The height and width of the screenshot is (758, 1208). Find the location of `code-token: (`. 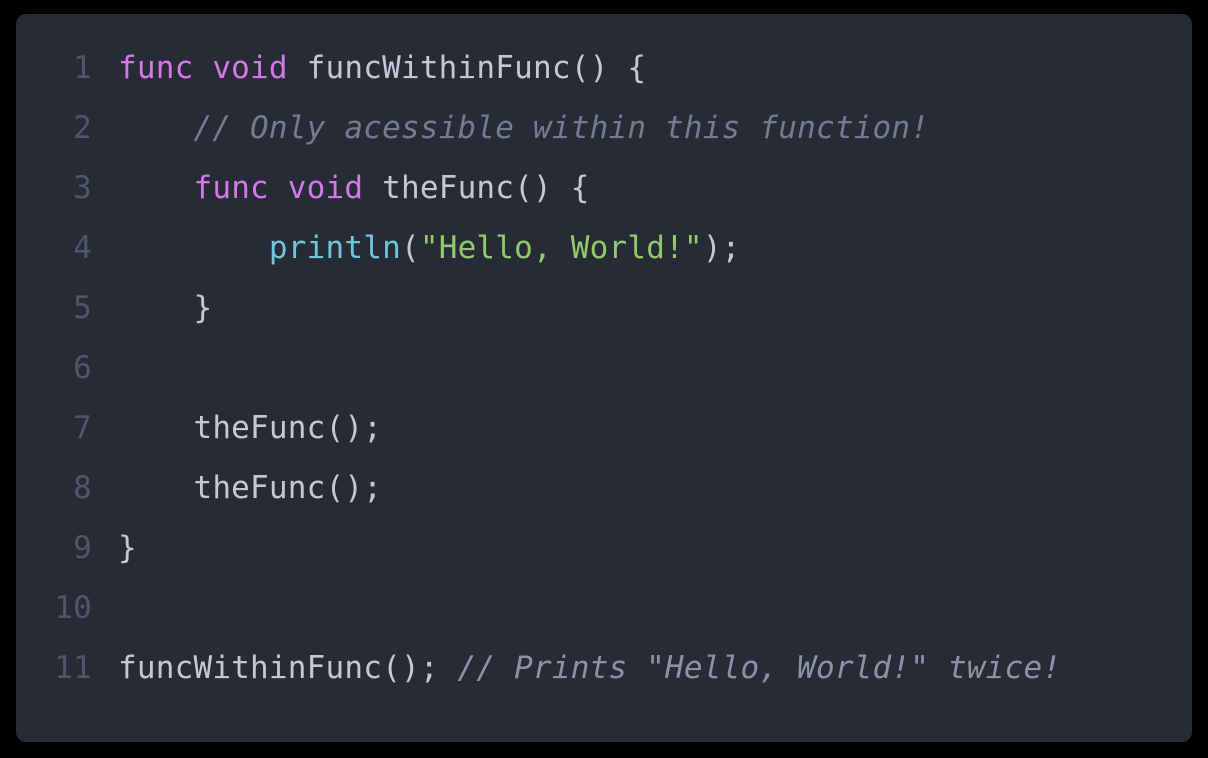

code-token: ( is located at coordinates (410, 248).